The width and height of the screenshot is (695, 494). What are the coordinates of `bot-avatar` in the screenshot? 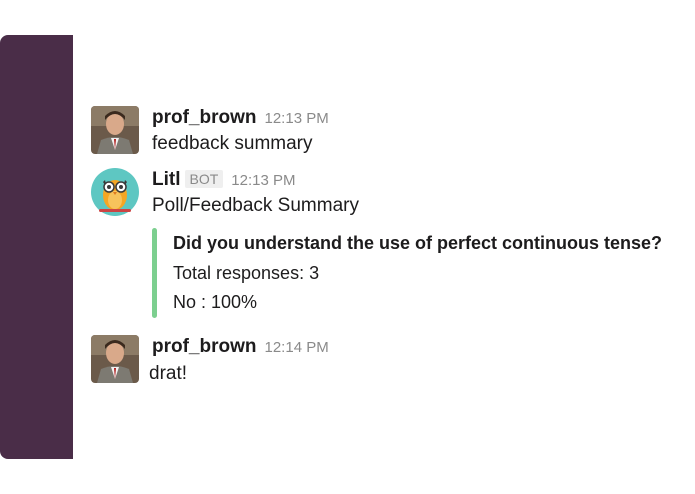 It's located at (115, 192).